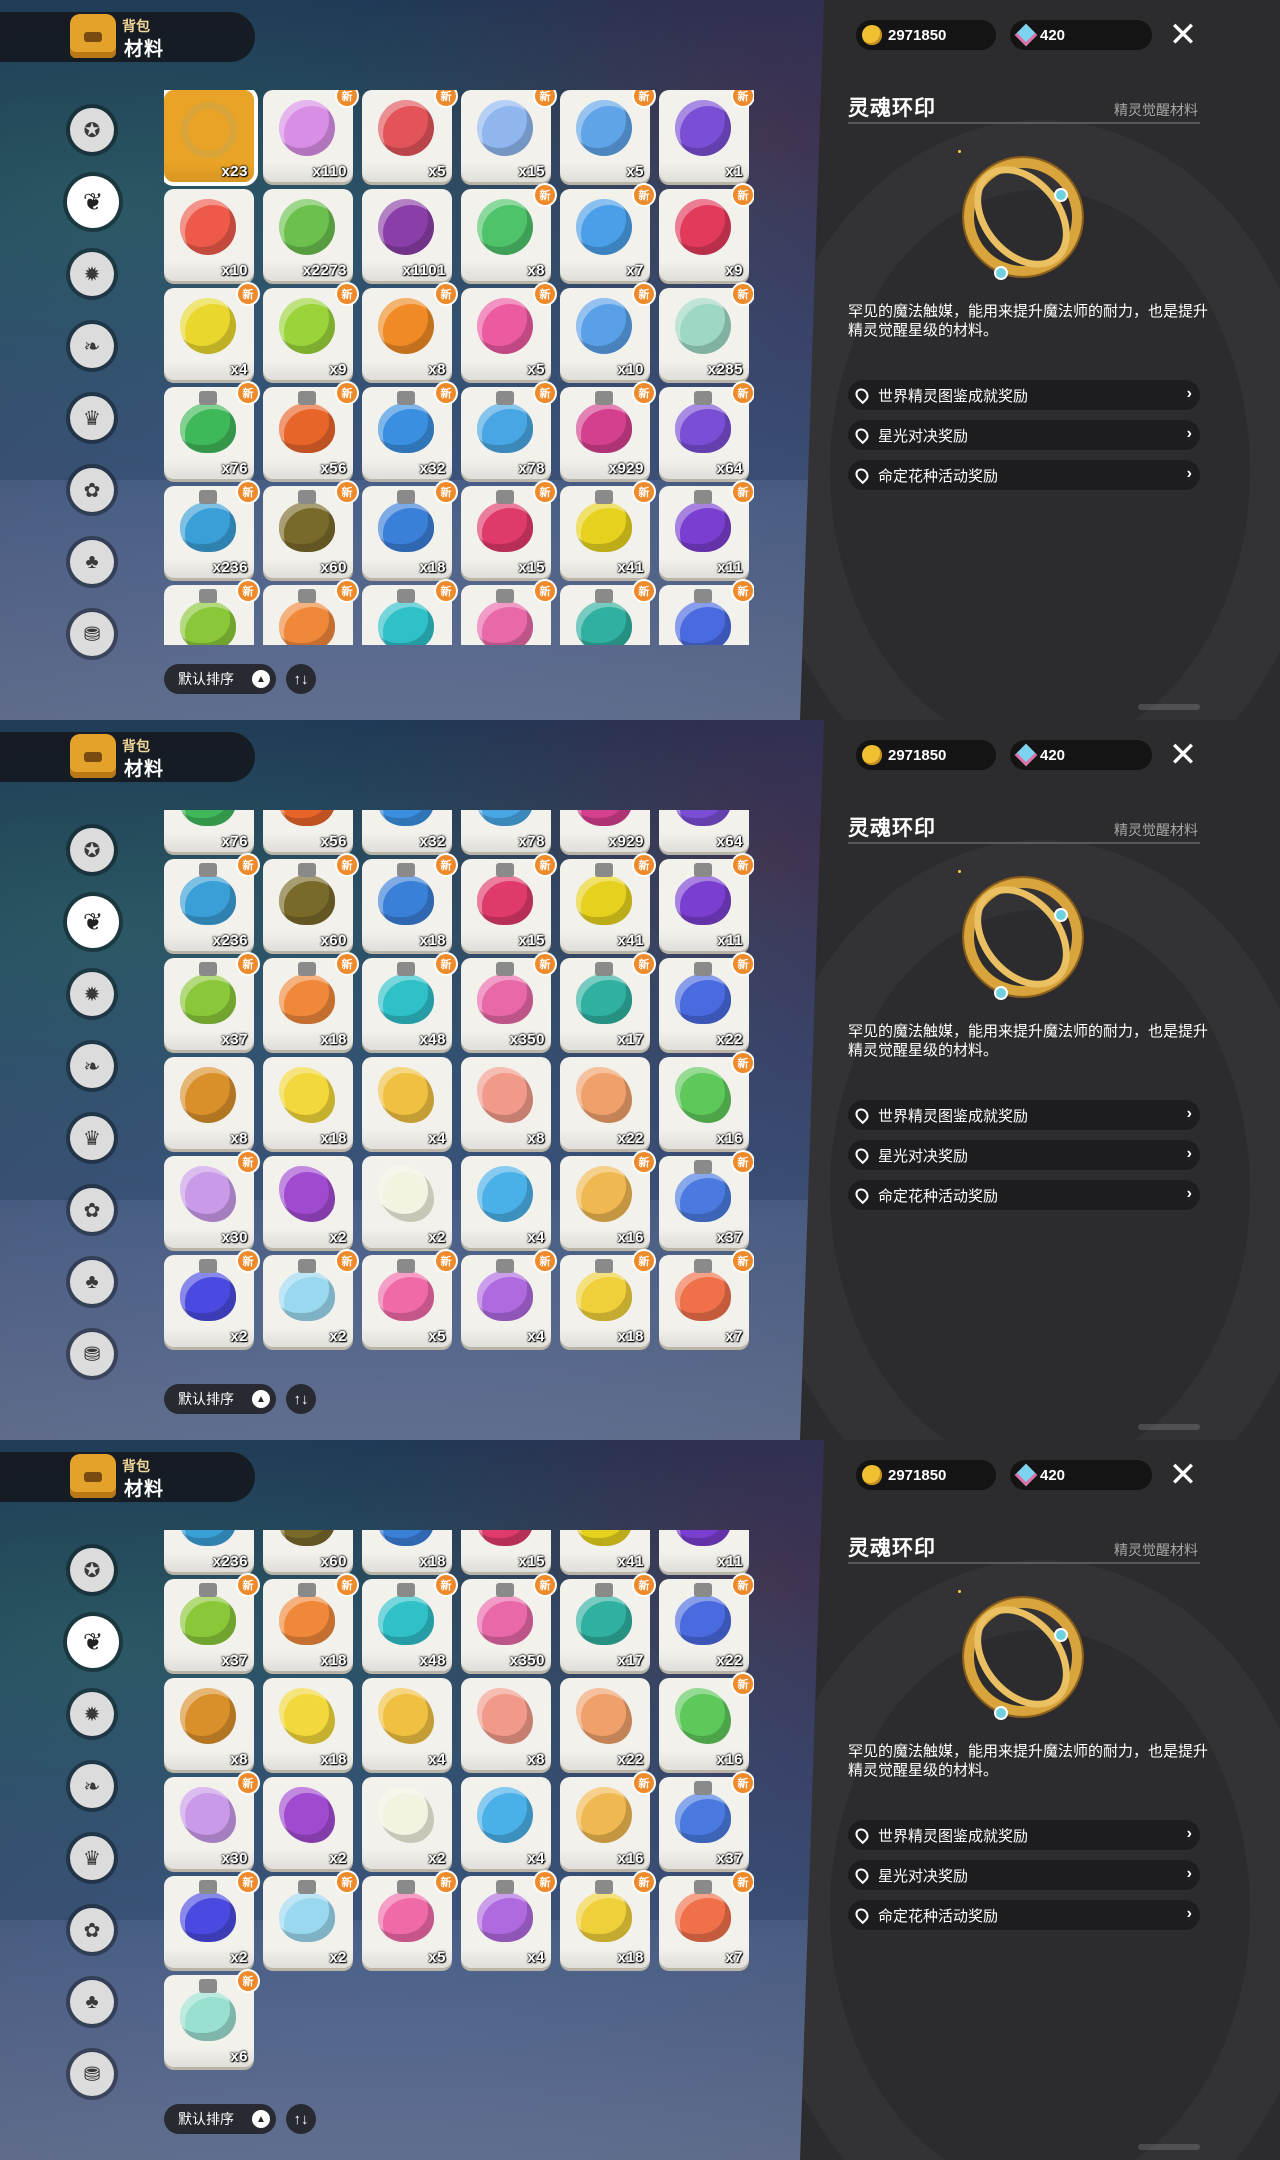 This screenshot has height=2160, width=1280. What do you see at coordinates (409, 332) in the screenshot?
I see `item-slot: x8 新` at bounding box center [409, 332].